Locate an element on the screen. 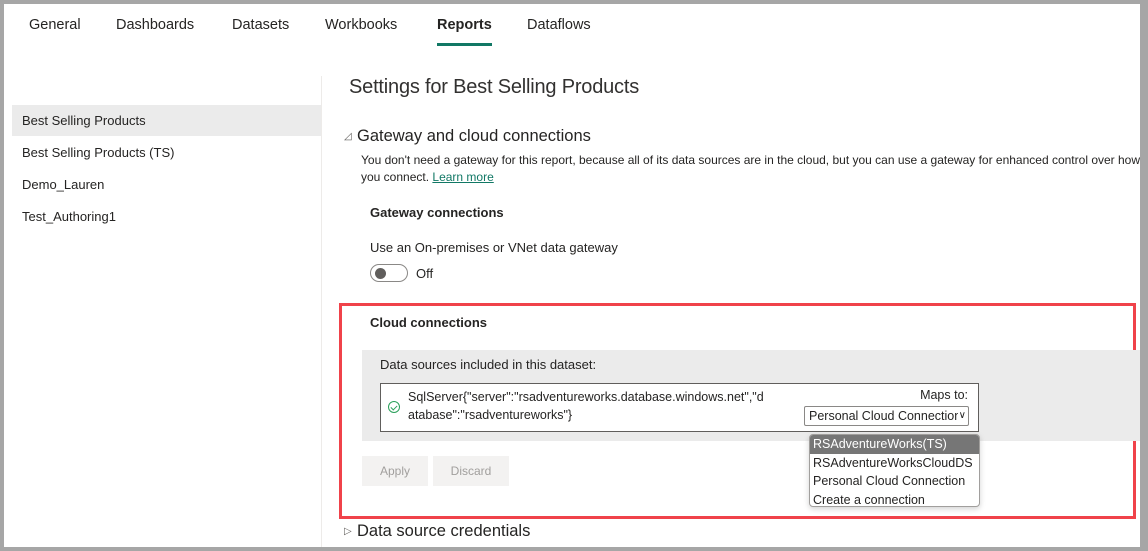  report-list-item: Demo_Lauren is located at coordinates (166, 184).